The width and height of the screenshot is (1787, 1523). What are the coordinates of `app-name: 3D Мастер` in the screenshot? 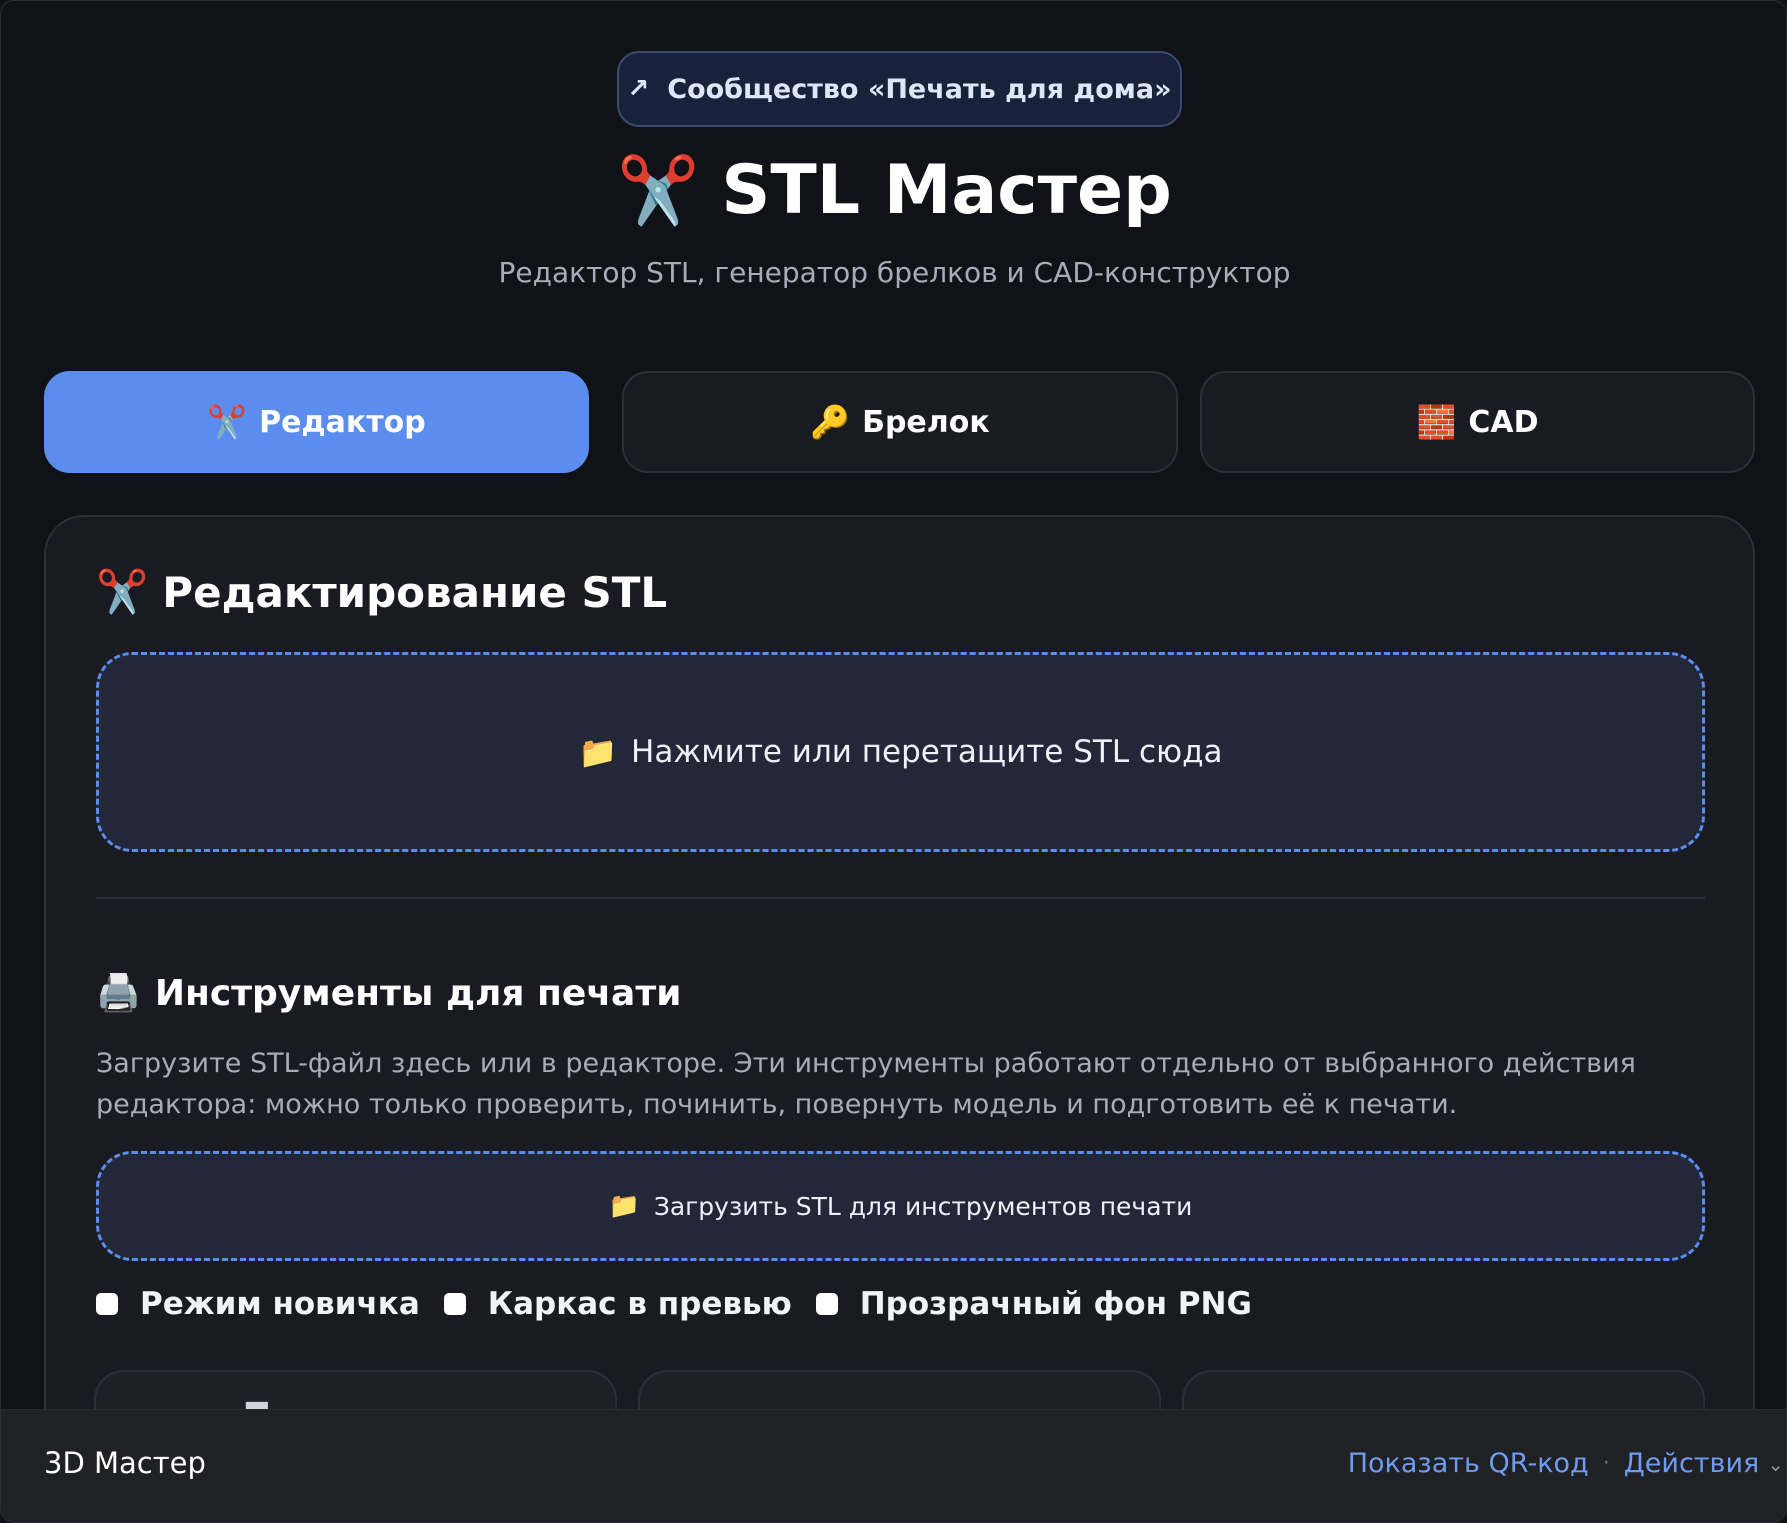 It's located at (125, 1463).